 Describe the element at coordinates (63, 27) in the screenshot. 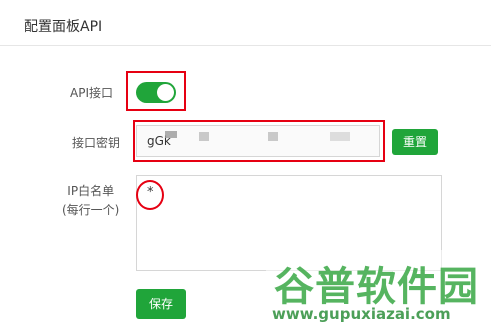

I see `dialog-title: 配置面板API` at that location.